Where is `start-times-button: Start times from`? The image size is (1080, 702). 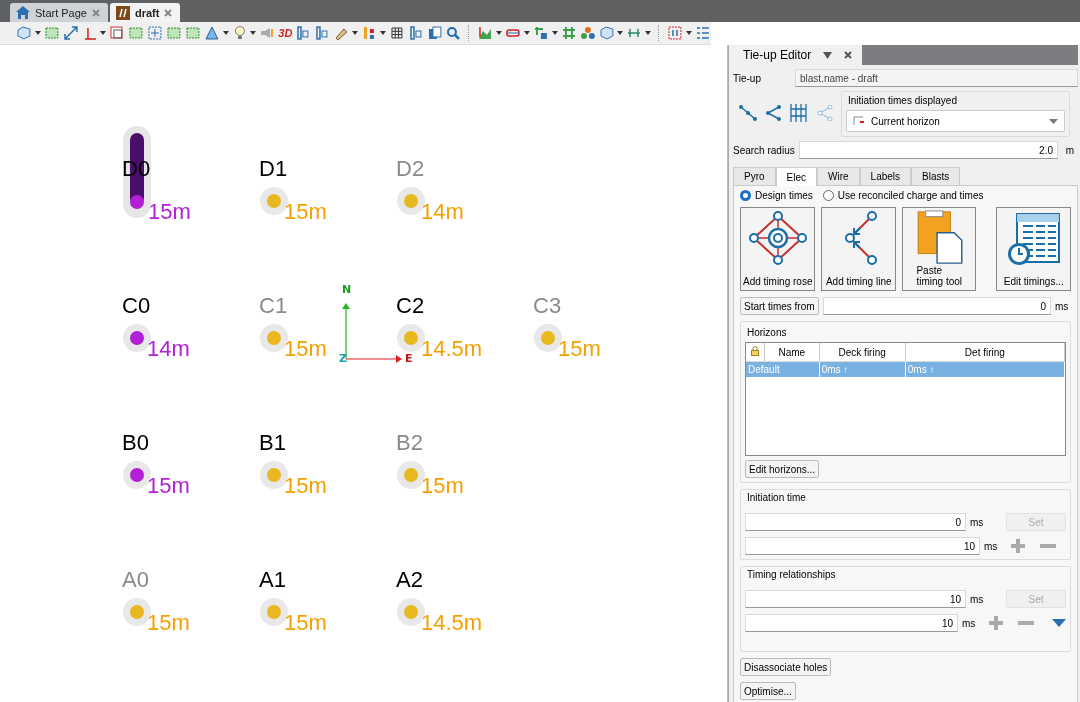
start-times-button: Start times from is located at coordinates (779, 306).